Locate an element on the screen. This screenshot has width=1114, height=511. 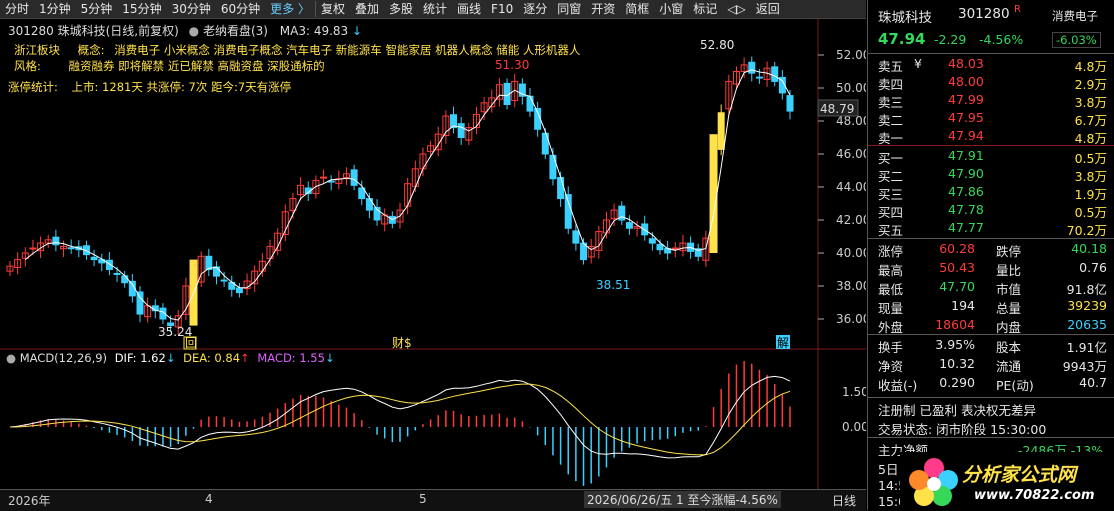
toolbar-item: 15分钟 is located at coordinates (141, 9).